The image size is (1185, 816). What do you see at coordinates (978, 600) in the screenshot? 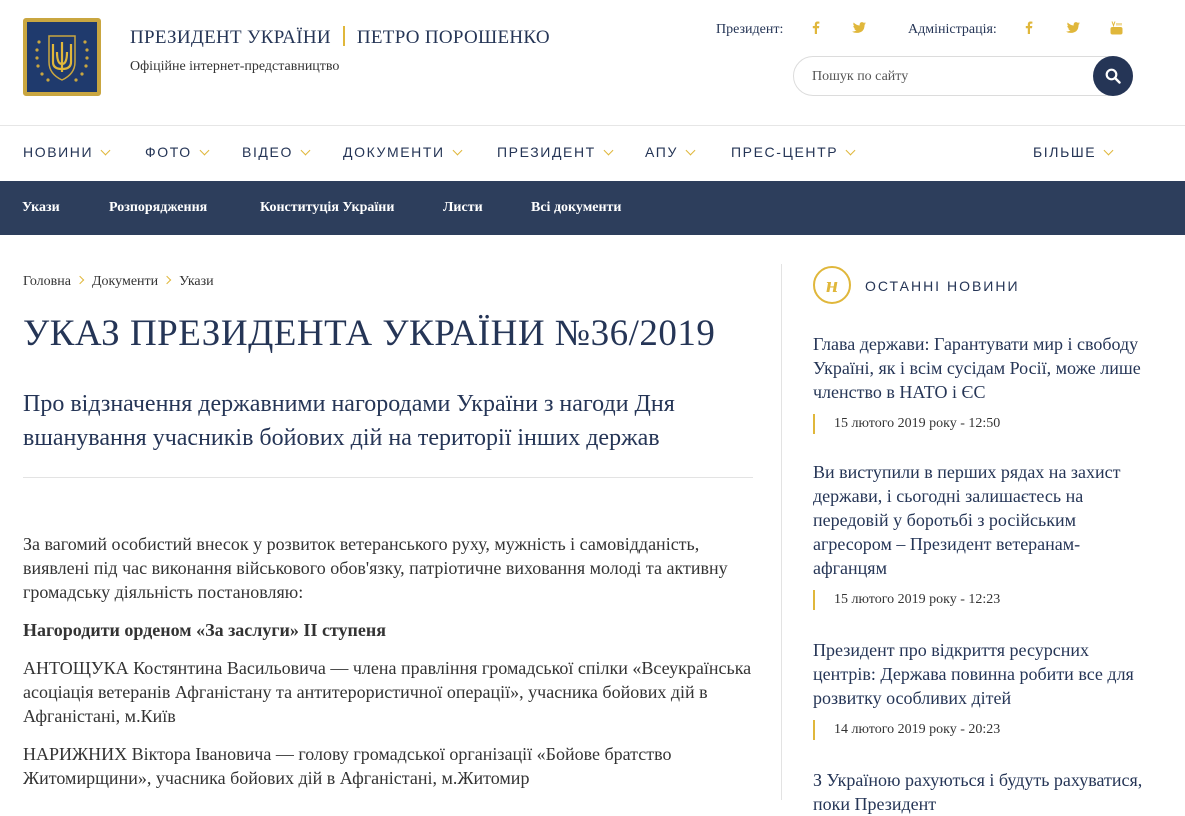
I see `news-item-date: 15 лютого 2019 року - 12:23` at bounding box center [978, 600].